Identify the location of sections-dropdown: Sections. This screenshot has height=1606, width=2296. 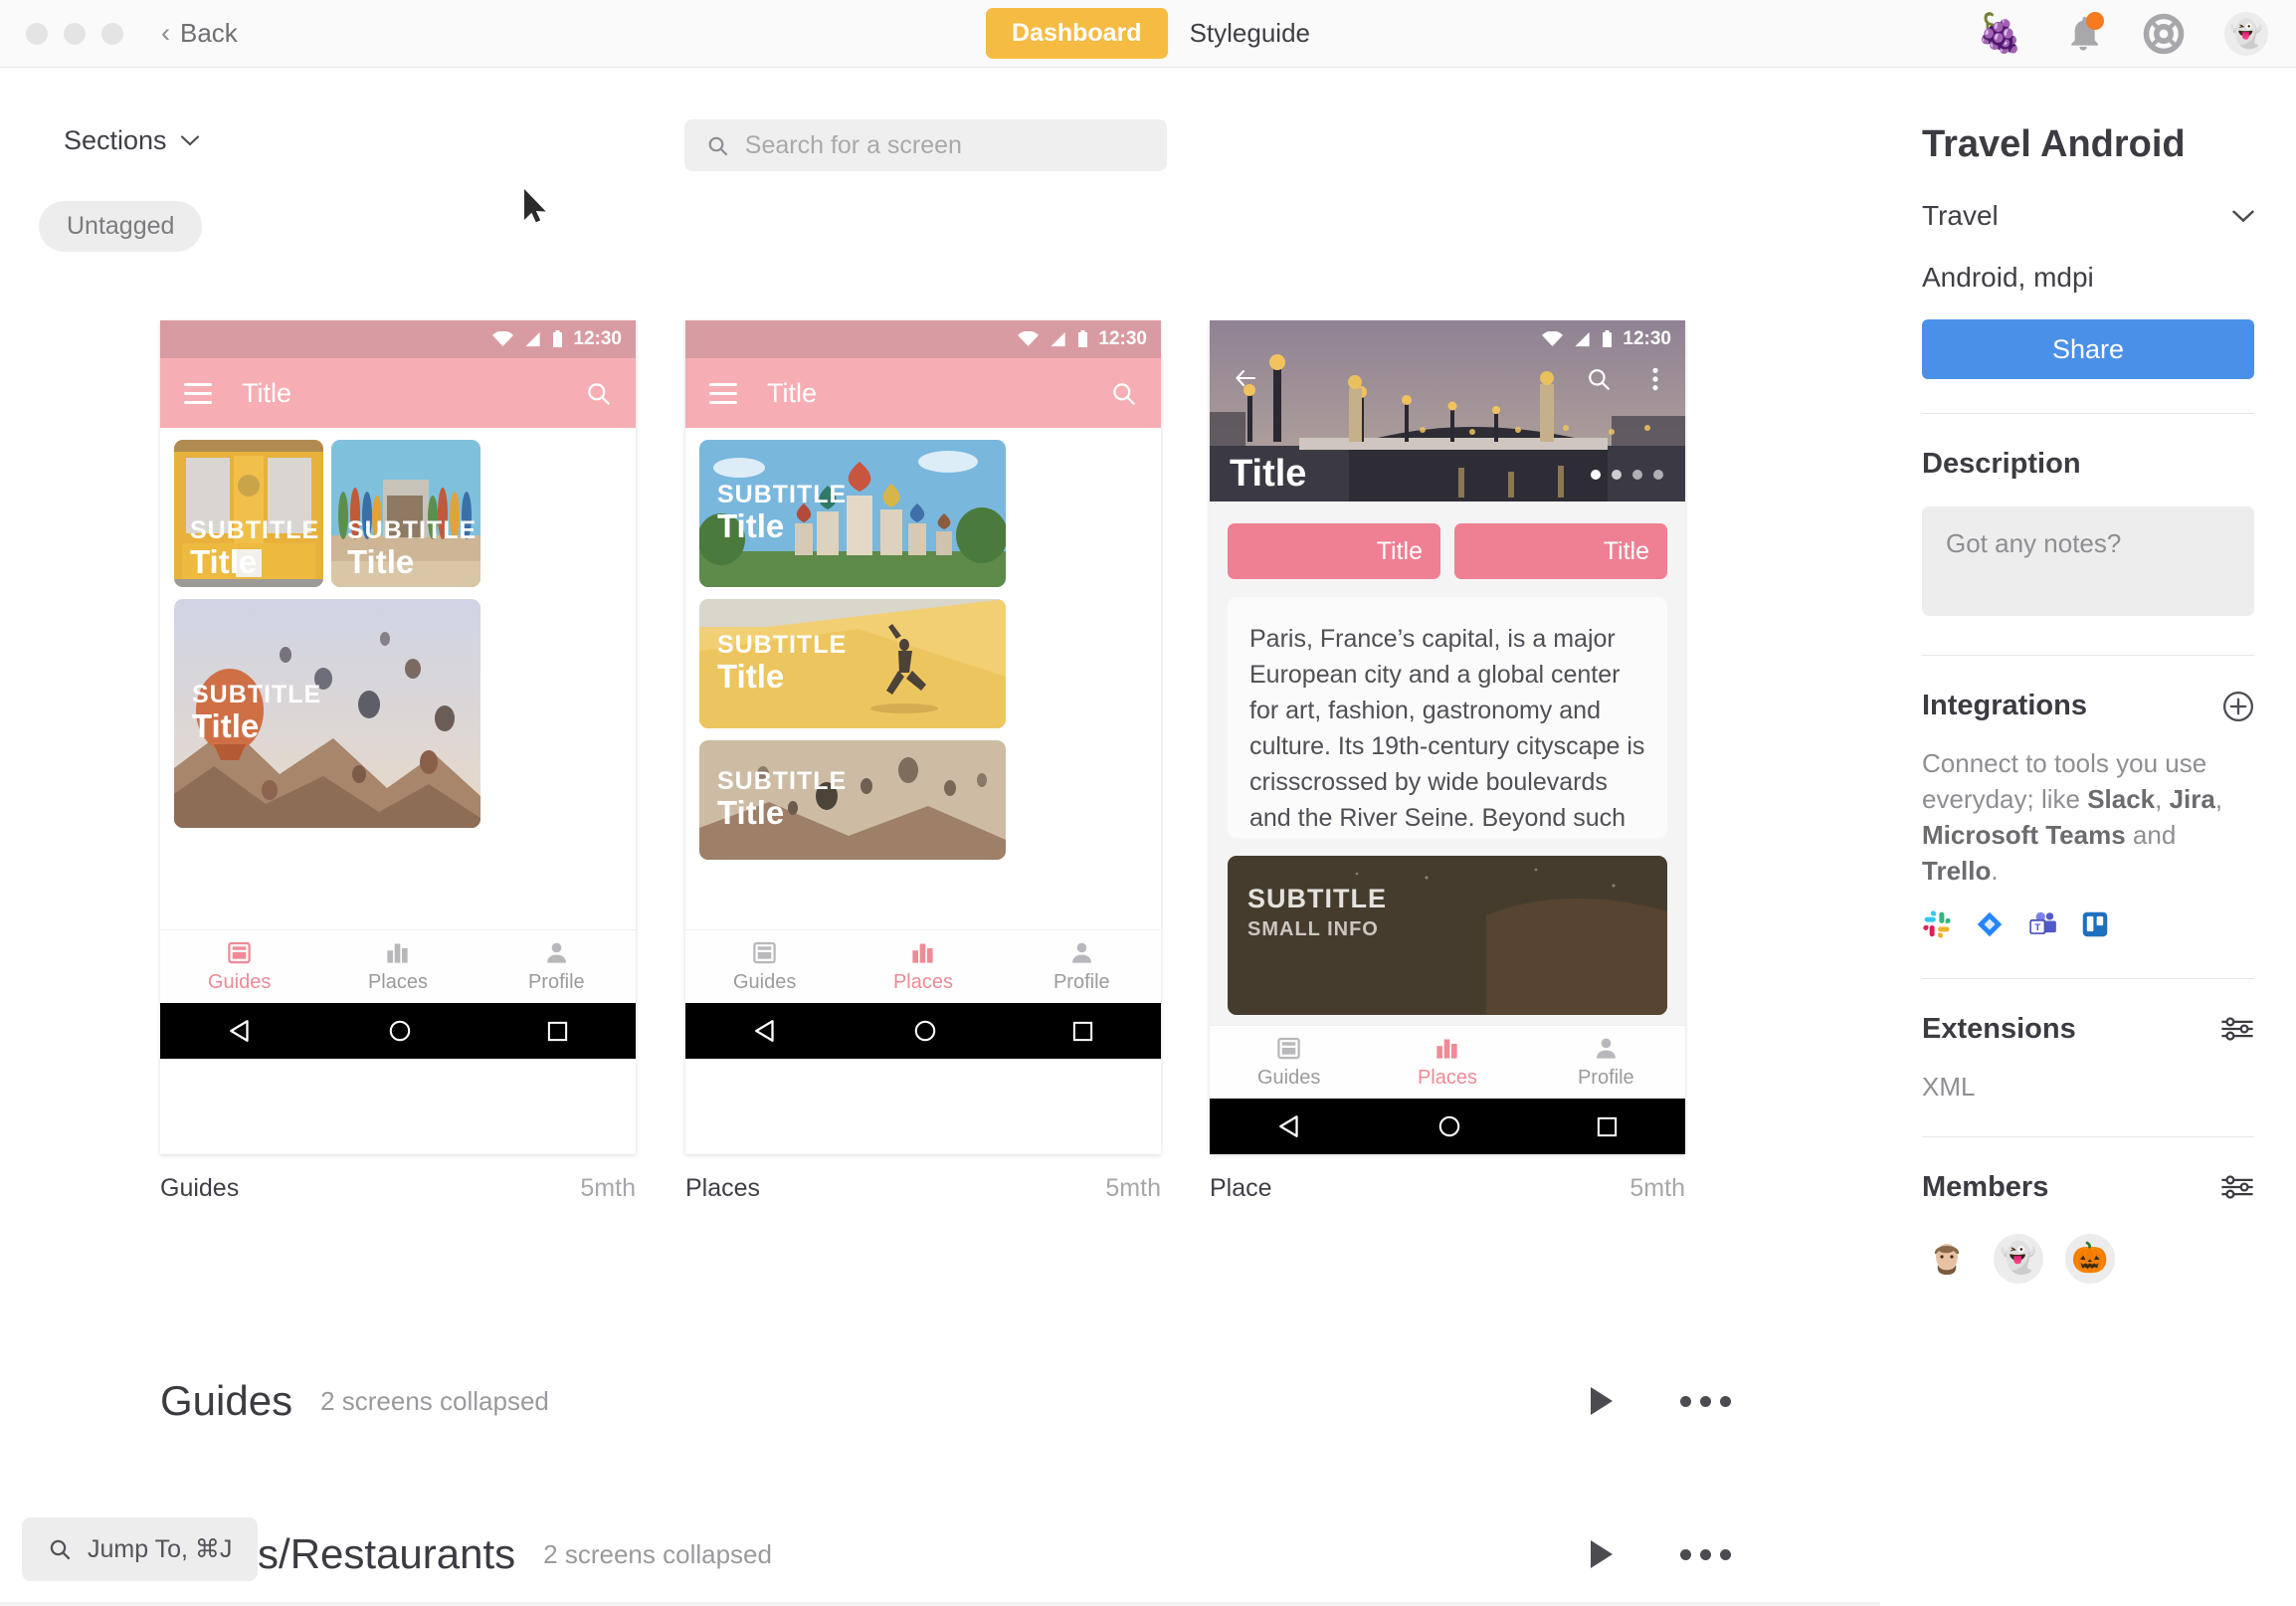
(132, 140).